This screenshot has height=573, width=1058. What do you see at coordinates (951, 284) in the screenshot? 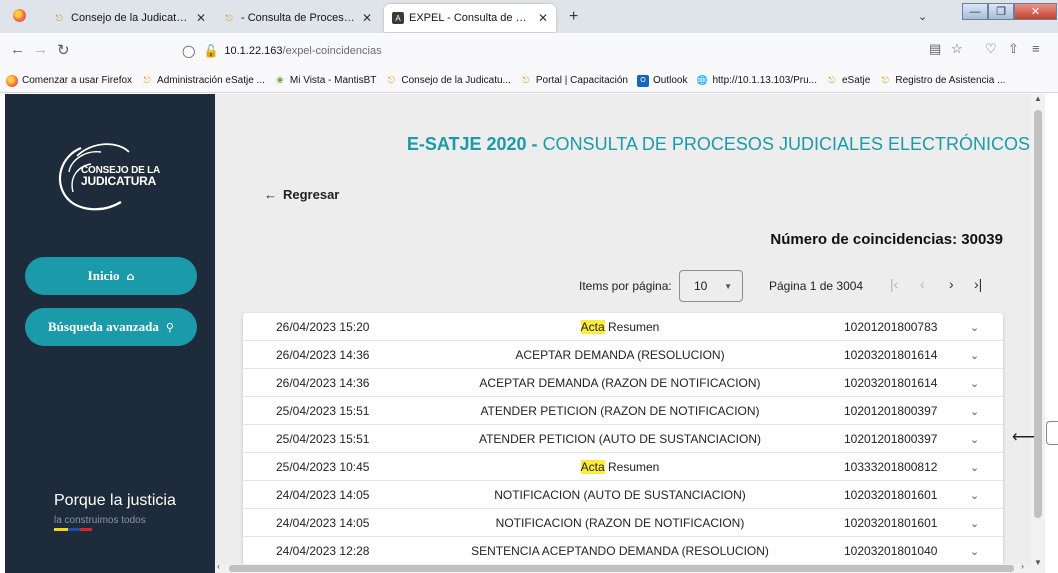
I see `next-page-button: ›` at bounding box center [951, 284].